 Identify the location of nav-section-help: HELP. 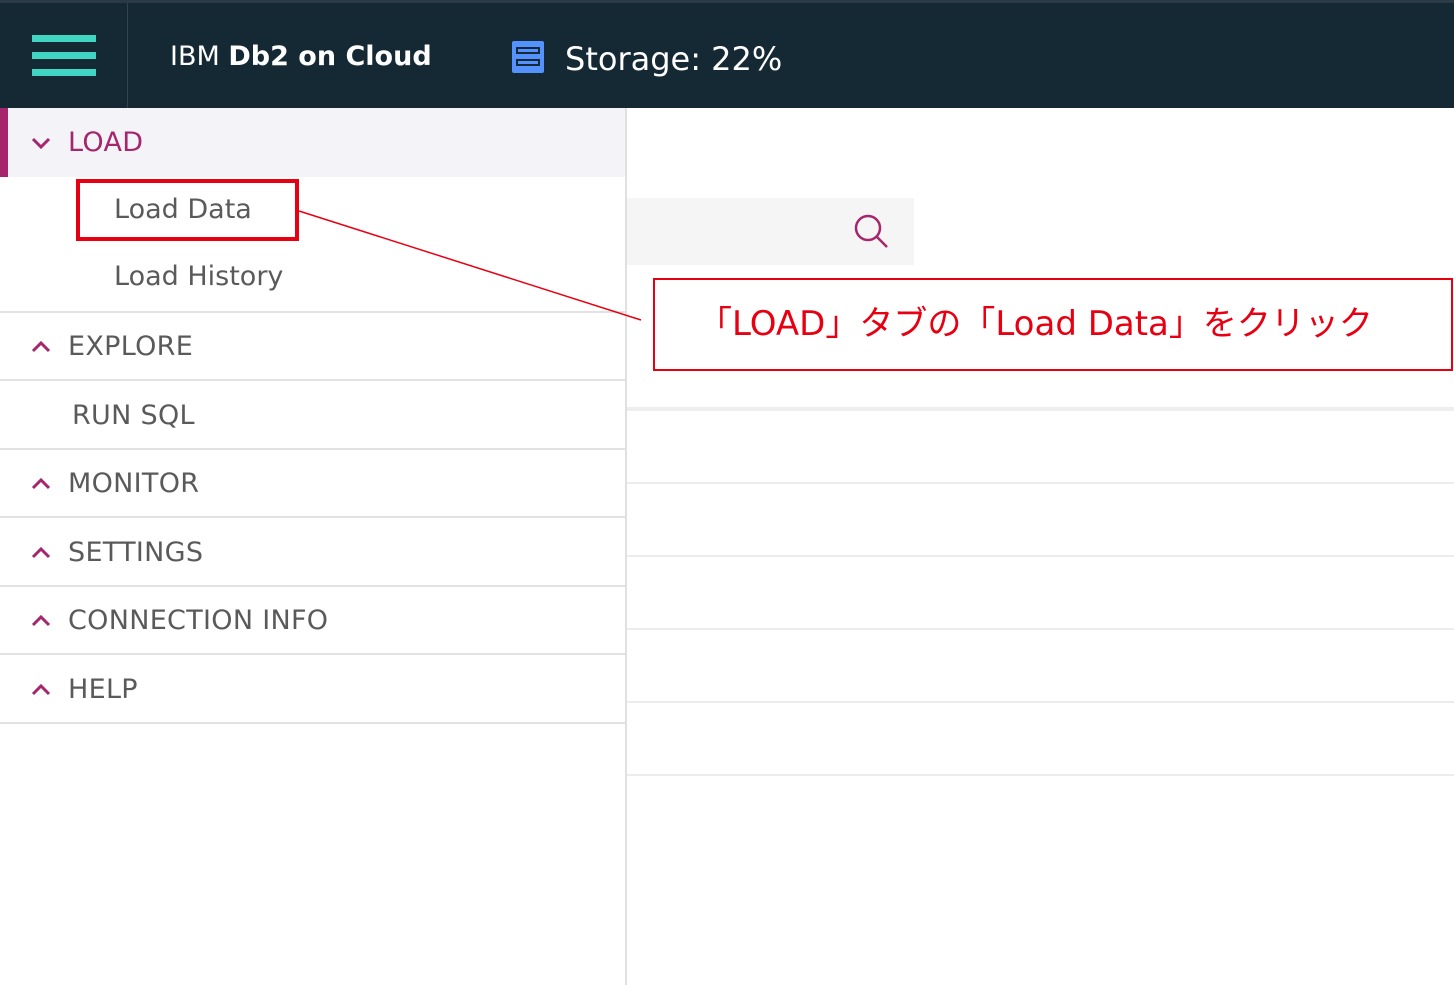
(312, 689).